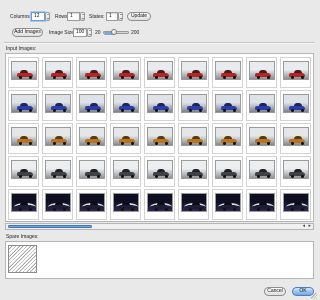  Describe the element at coordinates (82, 16) in the screenshot. I see `rows-stepper` at that location.